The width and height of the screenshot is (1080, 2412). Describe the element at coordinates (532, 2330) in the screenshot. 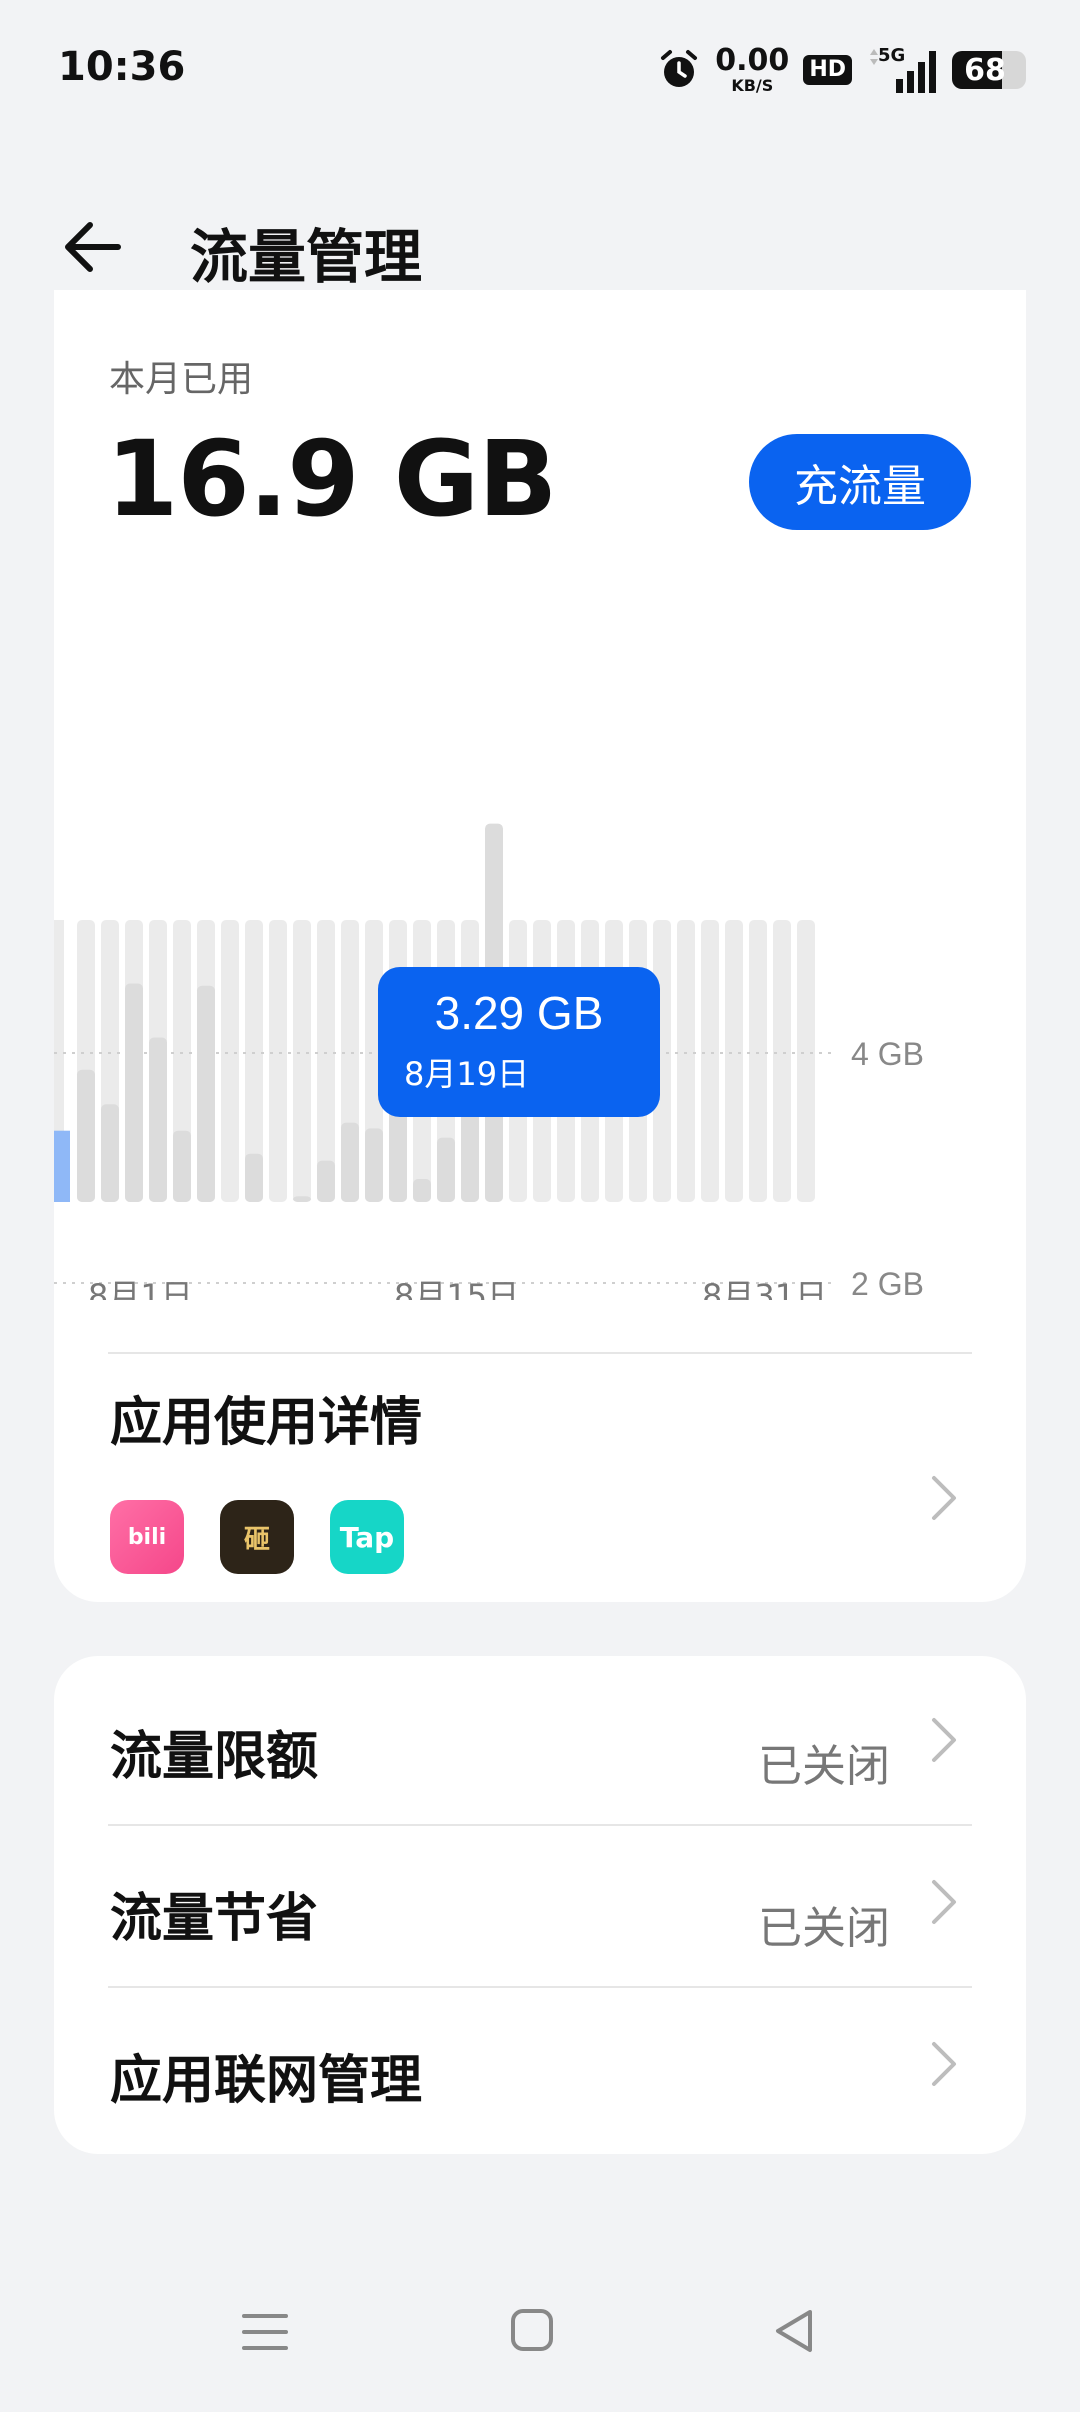

I see `home-icon` at that location.